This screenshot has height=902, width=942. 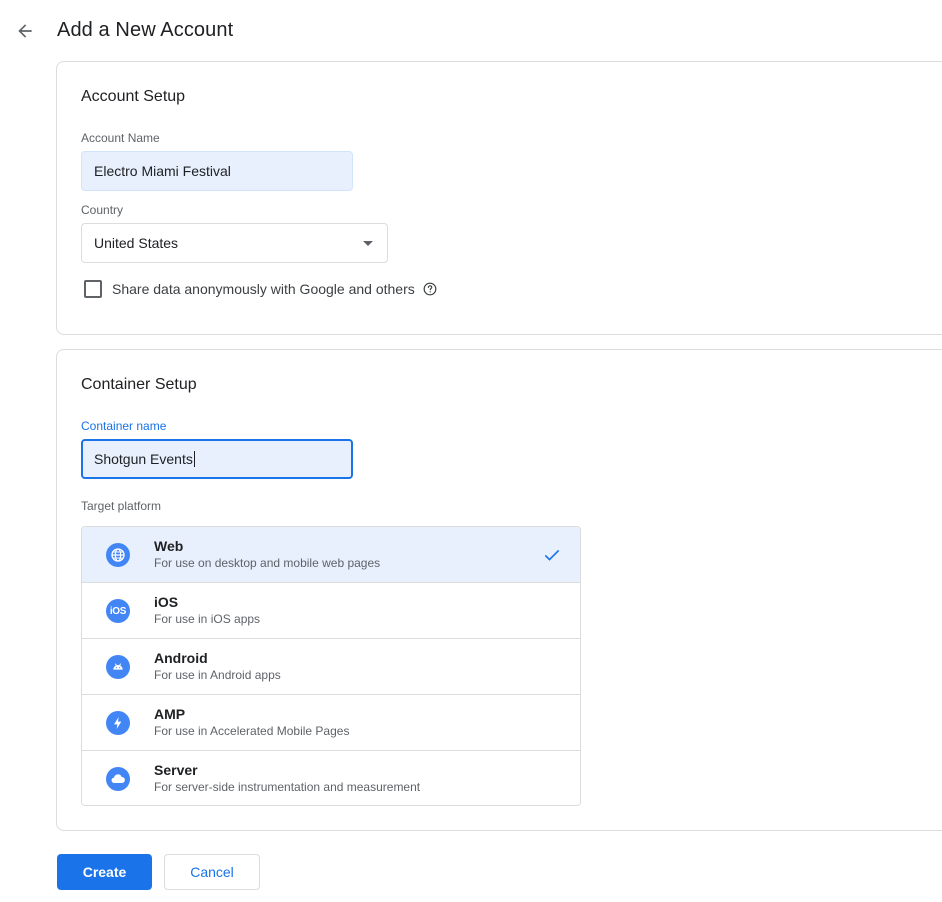 I want to click on country-select-value: United States, so click(x=136, y=243).